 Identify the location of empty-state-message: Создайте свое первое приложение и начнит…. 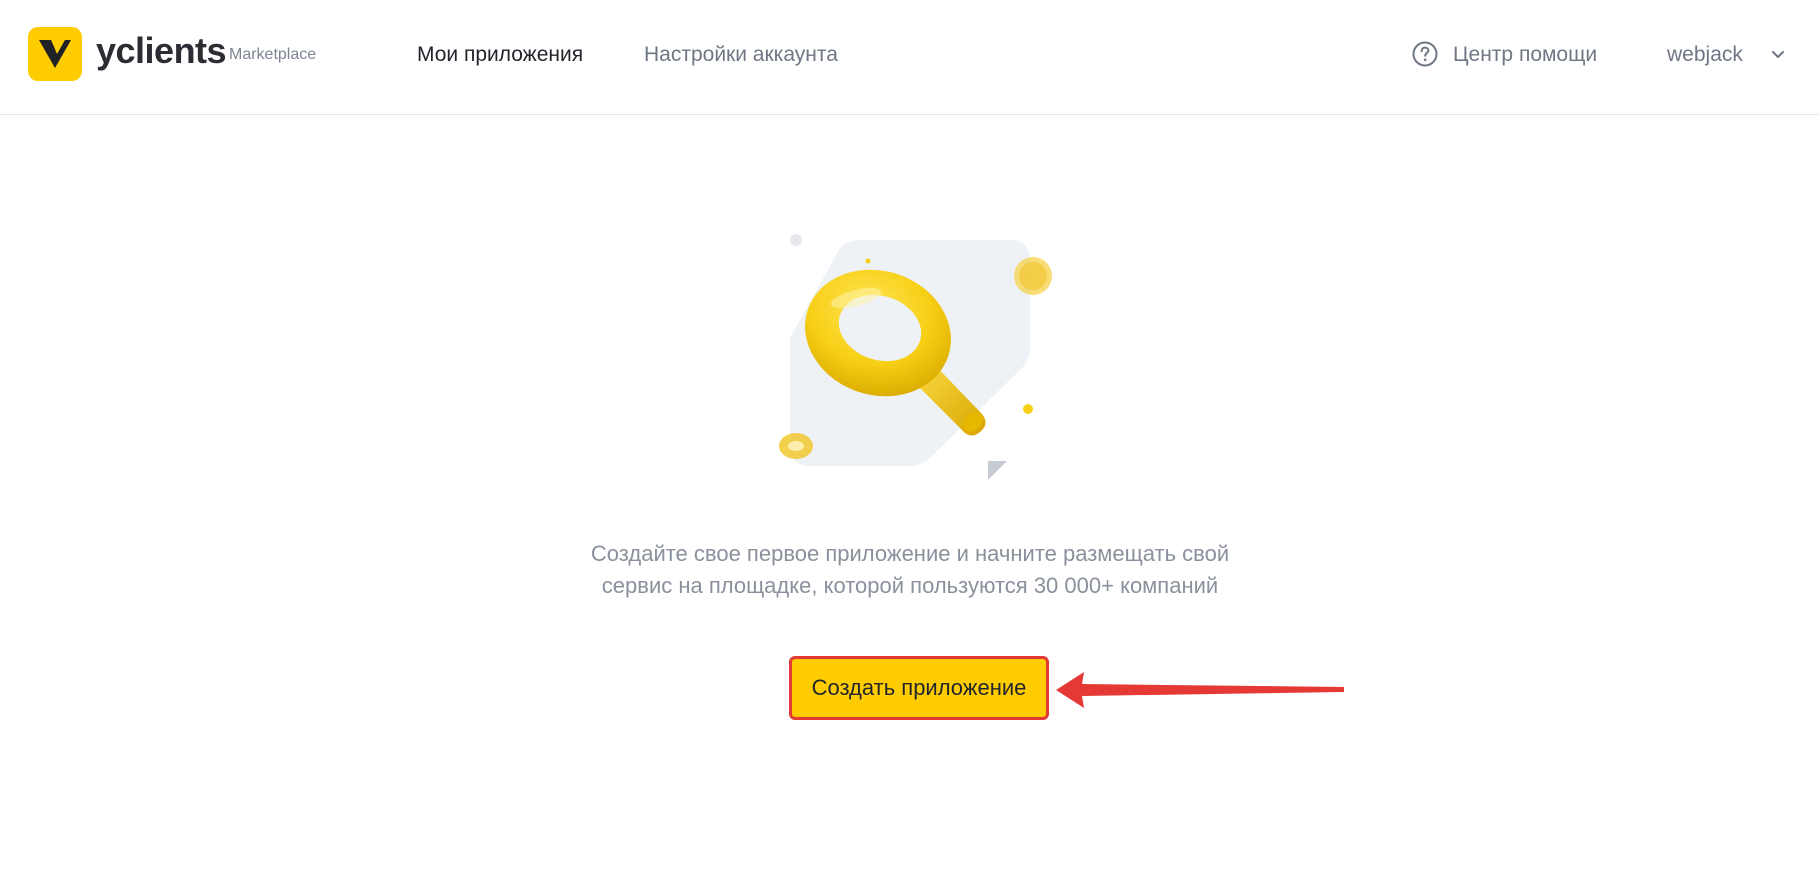
(910, 570).